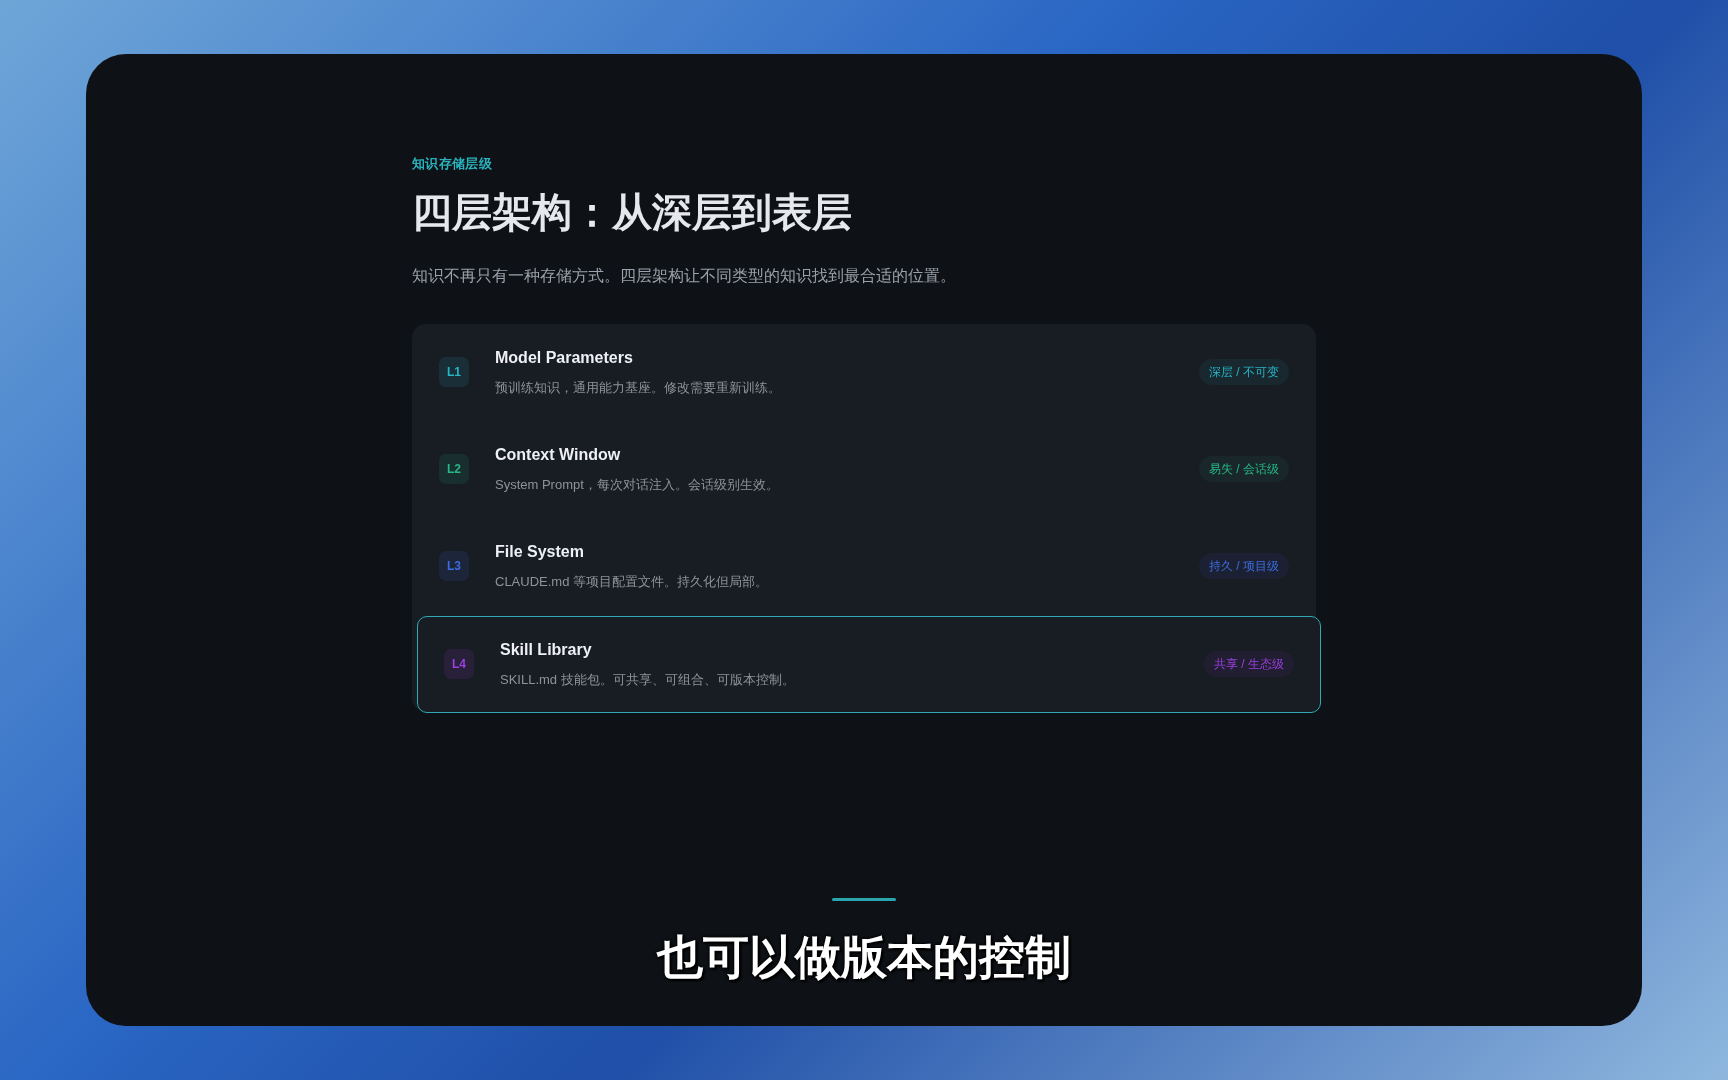 This screenshot has width=1728, height=1080. I want to click on layer-tag: 深层 / 不可变, so click(1244, 372).